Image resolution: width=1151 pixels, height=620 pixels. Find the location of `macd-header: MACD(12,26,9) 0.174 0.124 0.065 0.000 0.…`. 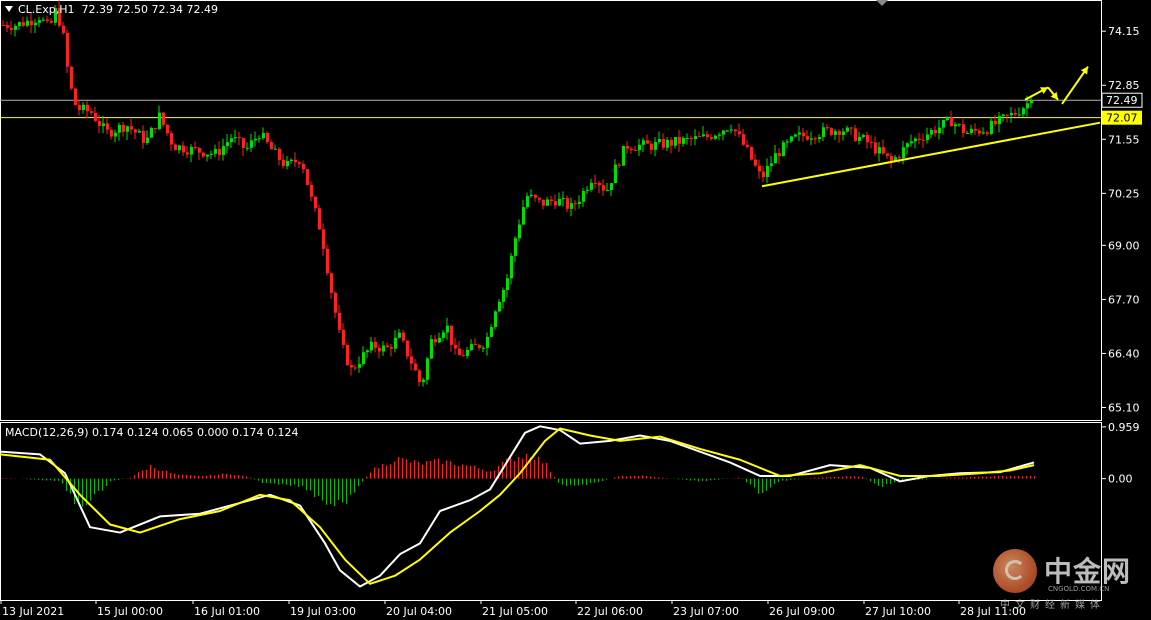

macd-header: MACD(12,26,9) 0.174 0.124 0.065 0.000 0.… is located at coordinates (152, 432).